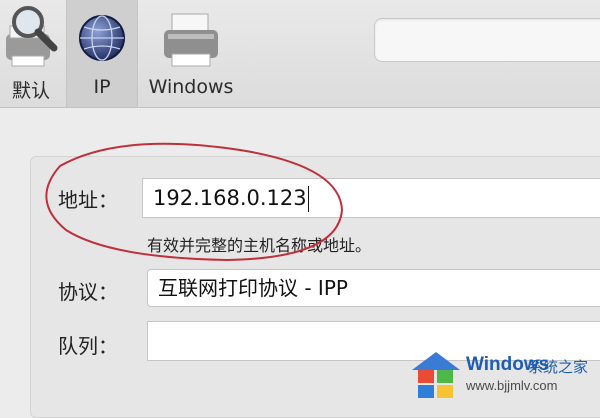 The width and height of the screenshot is (600, 418). Describe the element at coordinates (558, 367) in the screenshot. I see `watermark-site: 系统之家` at that location.